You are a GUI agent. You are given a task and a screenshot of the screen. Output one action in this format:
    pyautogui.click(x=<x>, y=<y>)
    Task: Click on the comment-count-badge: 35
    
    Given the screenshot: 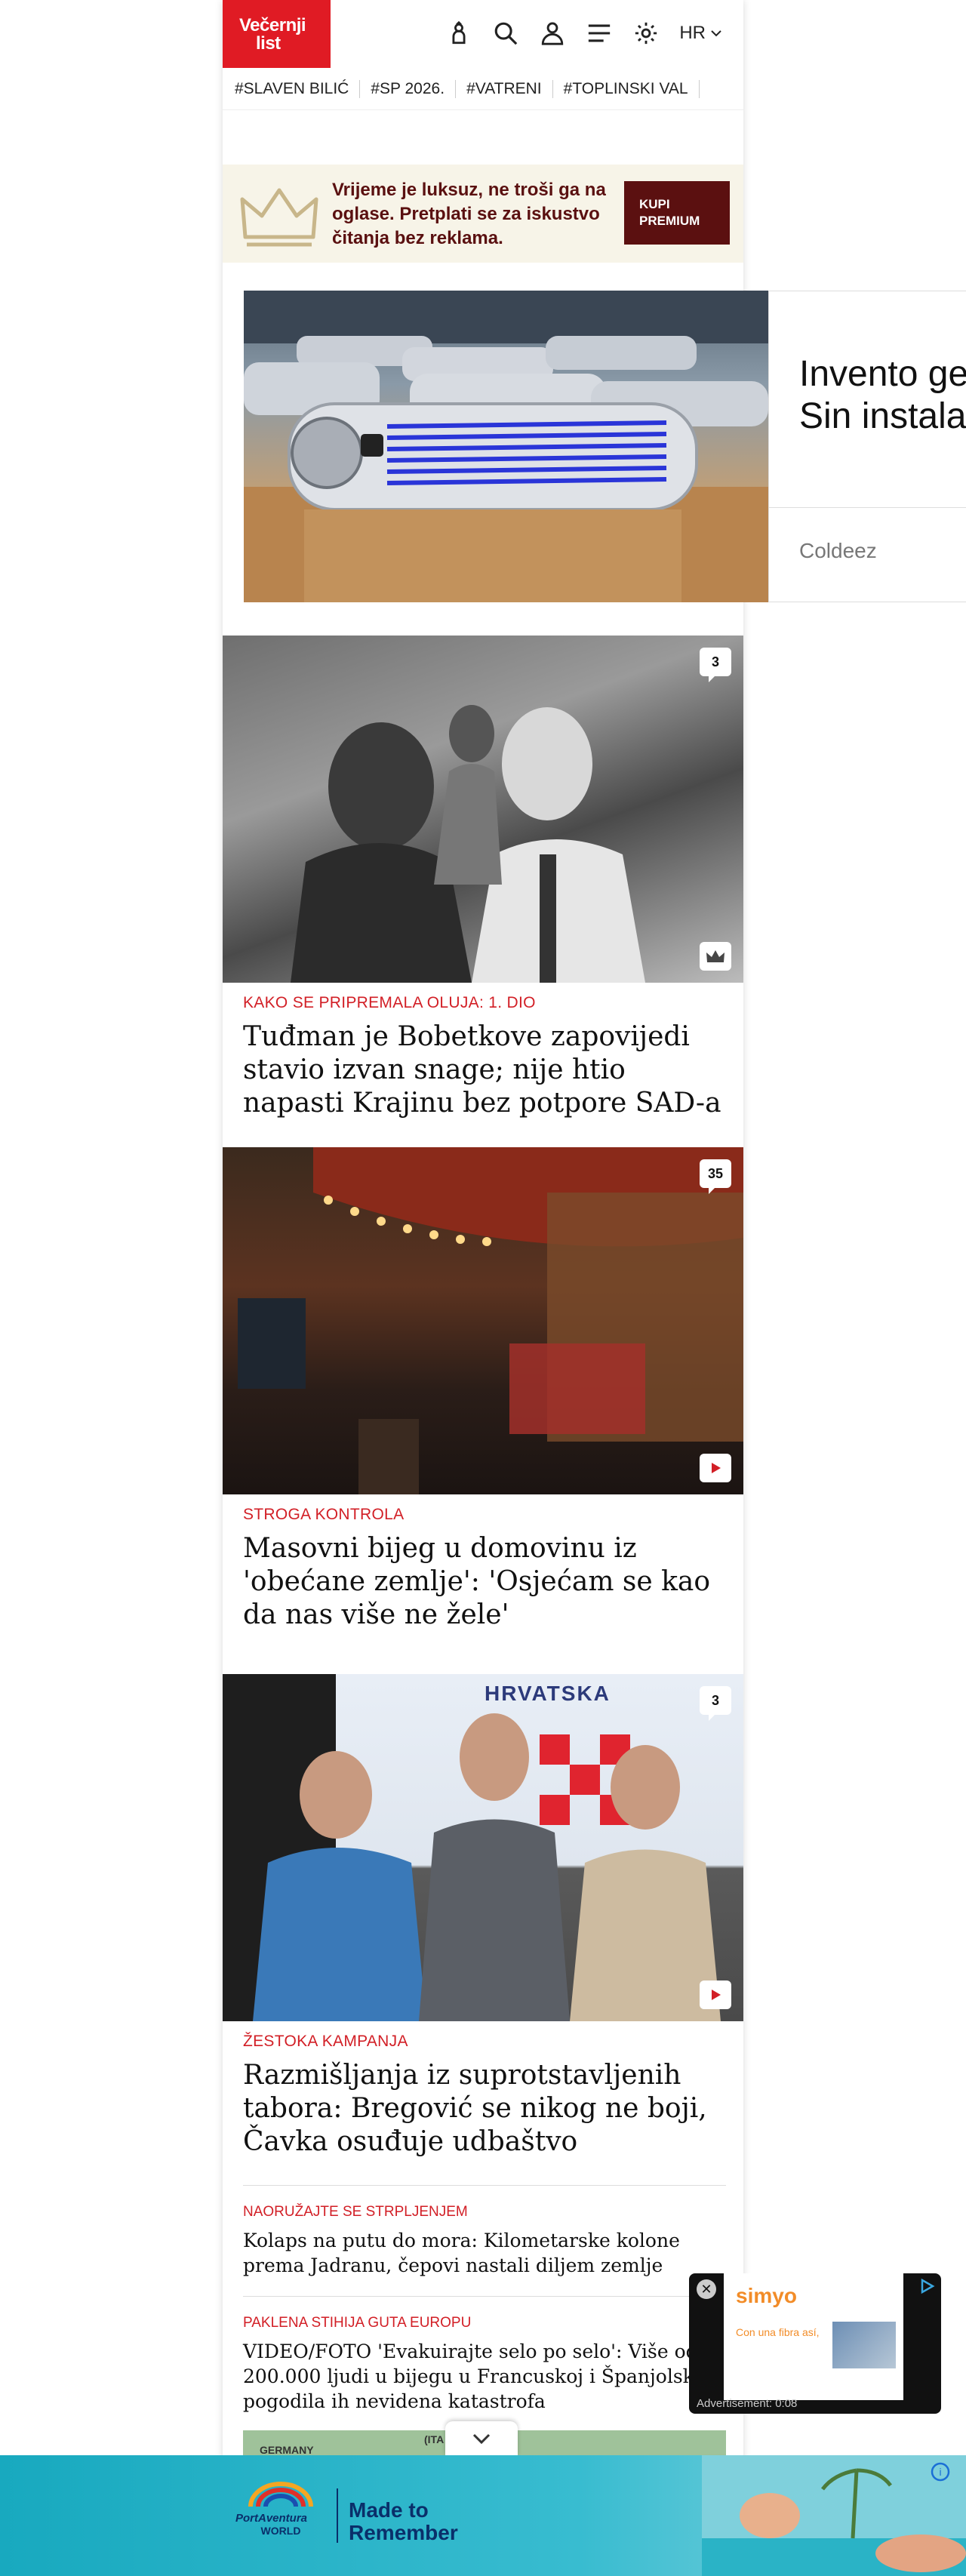 What is the action you would take?
    pyautogui.click(x=715, y=1176)
    